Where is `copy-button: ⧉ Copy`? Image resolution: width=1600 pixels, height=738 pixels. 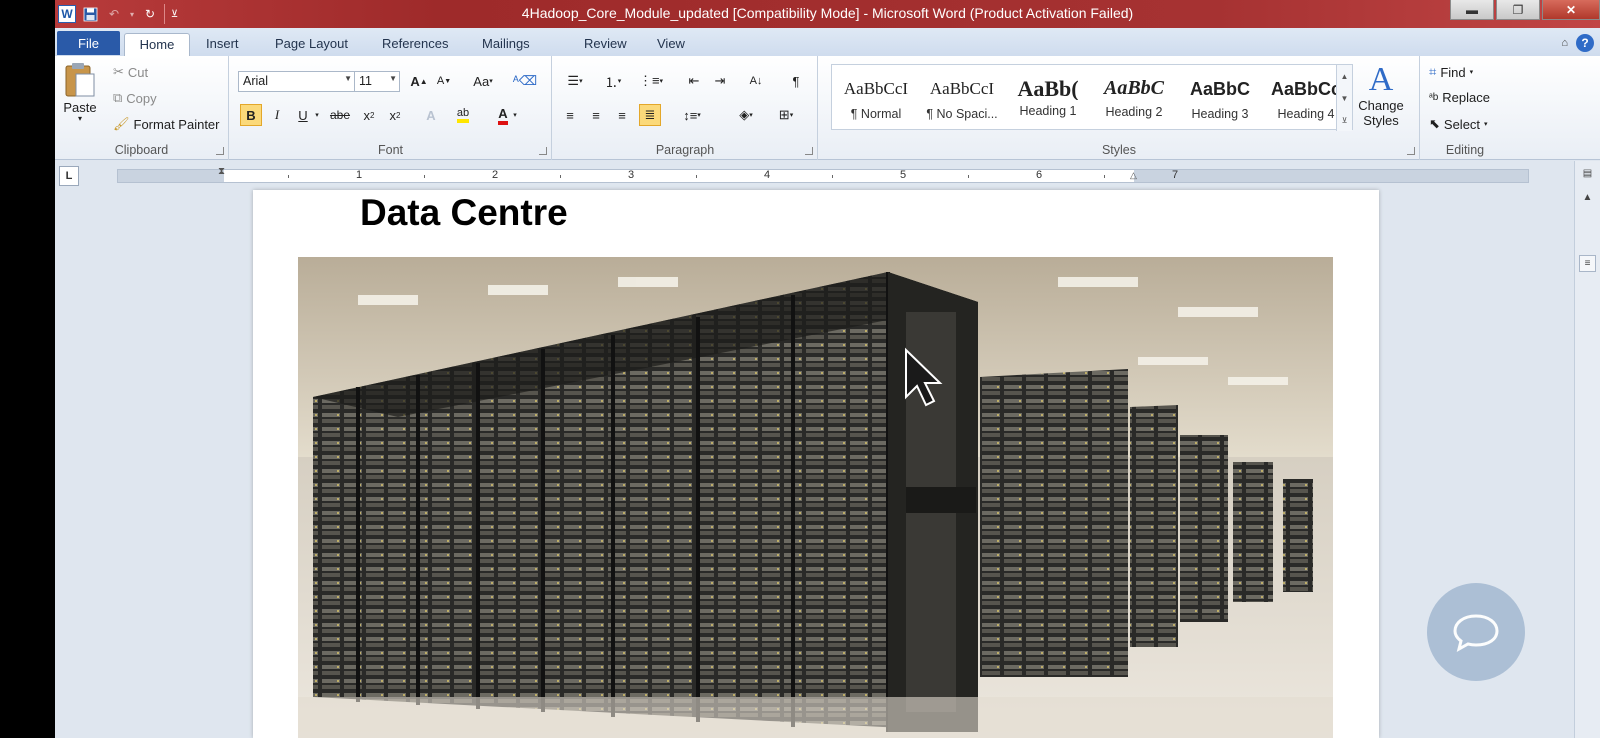
copy-button: ⧉ Copy is located at coordinates (135, 98).